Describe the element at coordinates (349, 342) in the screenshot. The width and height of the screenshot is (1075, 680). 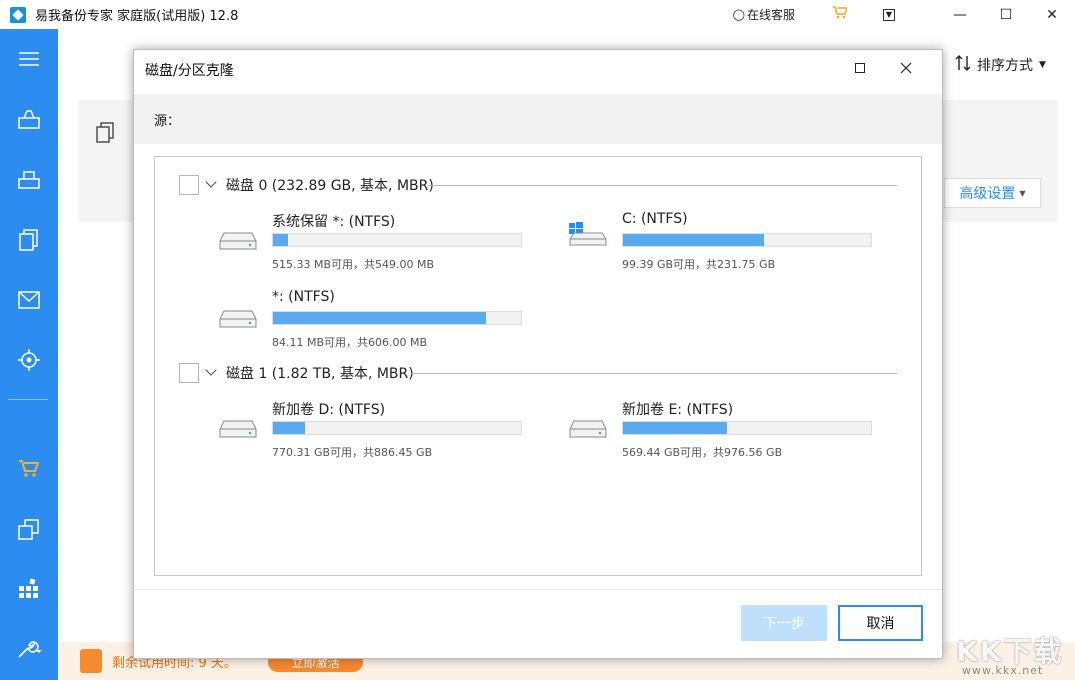
I see `partition-capacity: 84.11 MB可用，共606.00 MB` at that location.